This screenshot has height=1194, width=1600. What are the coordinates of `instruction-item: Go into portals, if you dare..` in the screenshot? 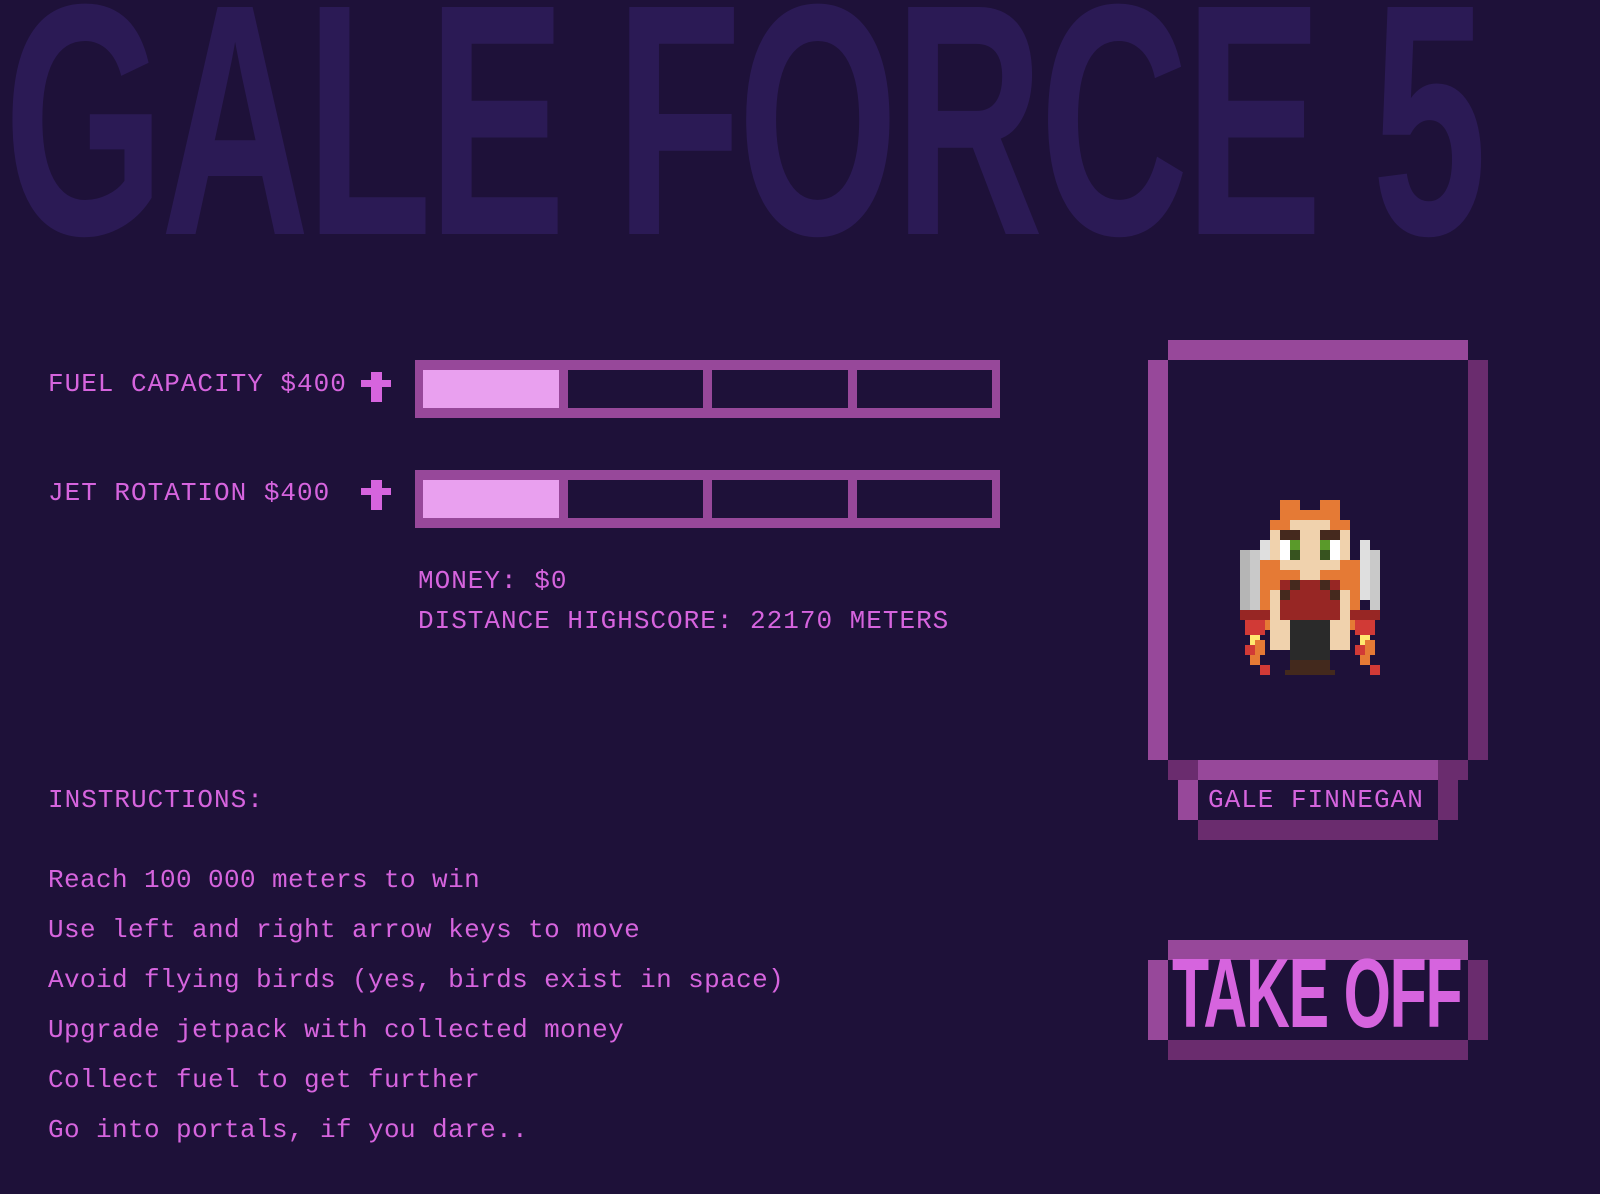 It's located at (288, 1130).